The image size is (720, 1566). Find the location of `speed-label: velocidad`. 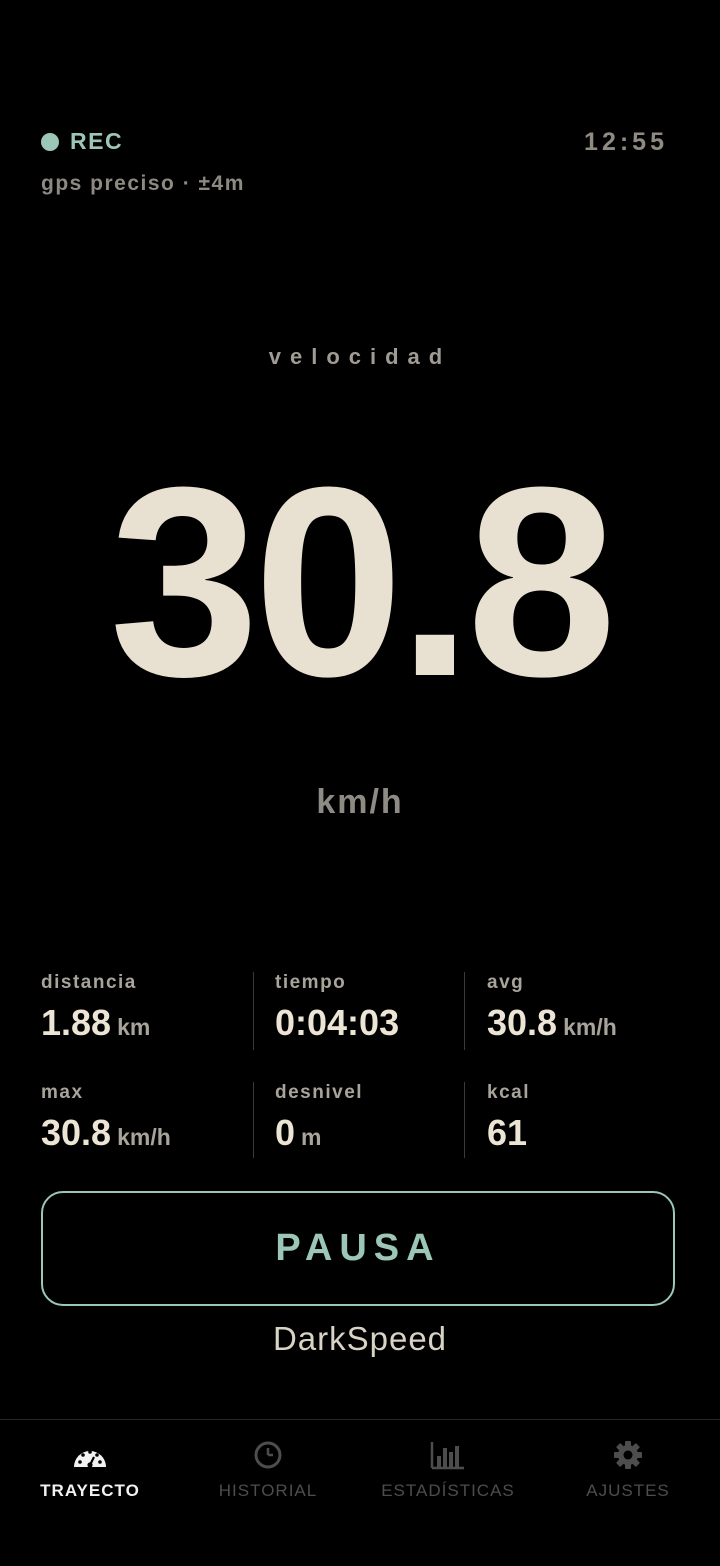

speed-label: velocidad is located at coordinates (360, 356).